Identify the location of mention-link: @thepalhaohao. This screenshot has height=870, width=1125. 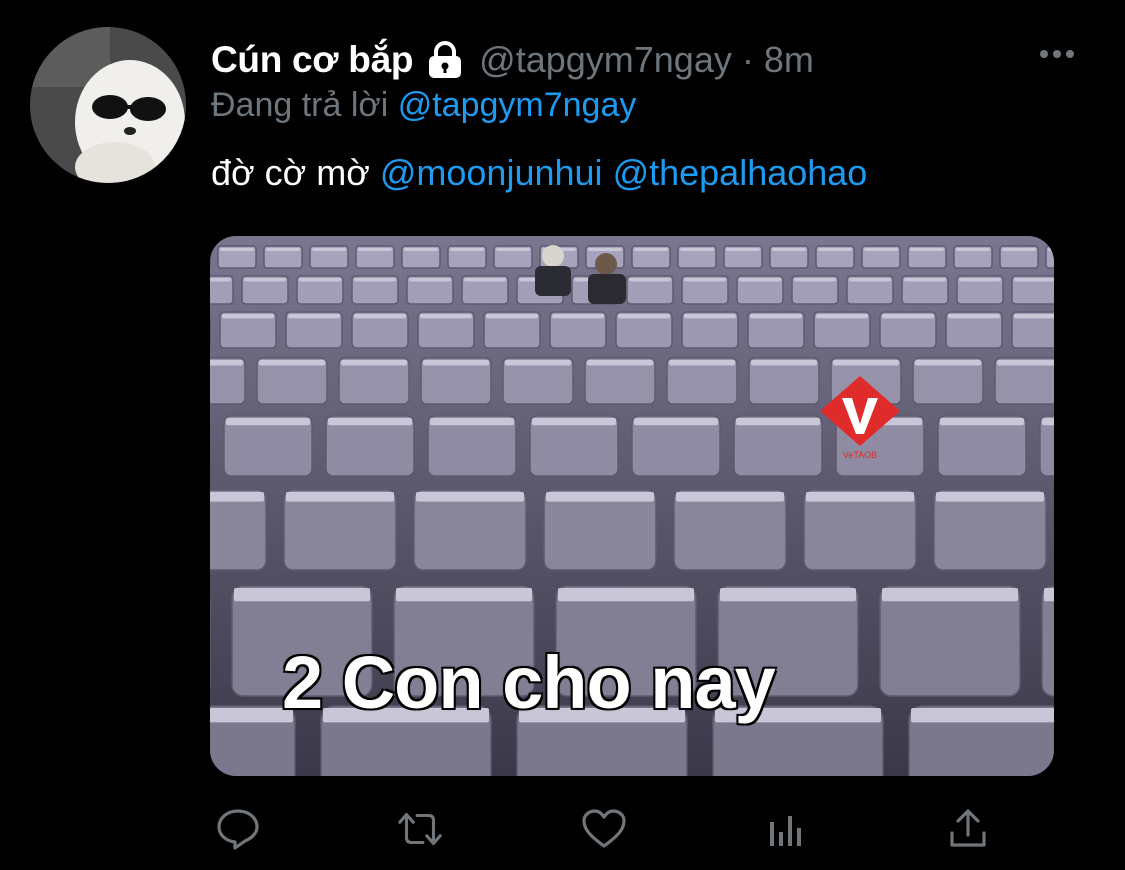
(740, 172).